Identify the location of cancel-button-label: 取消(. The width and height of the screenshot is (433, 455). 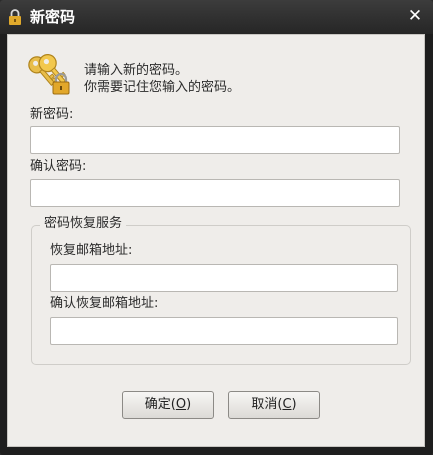
(267, 404).